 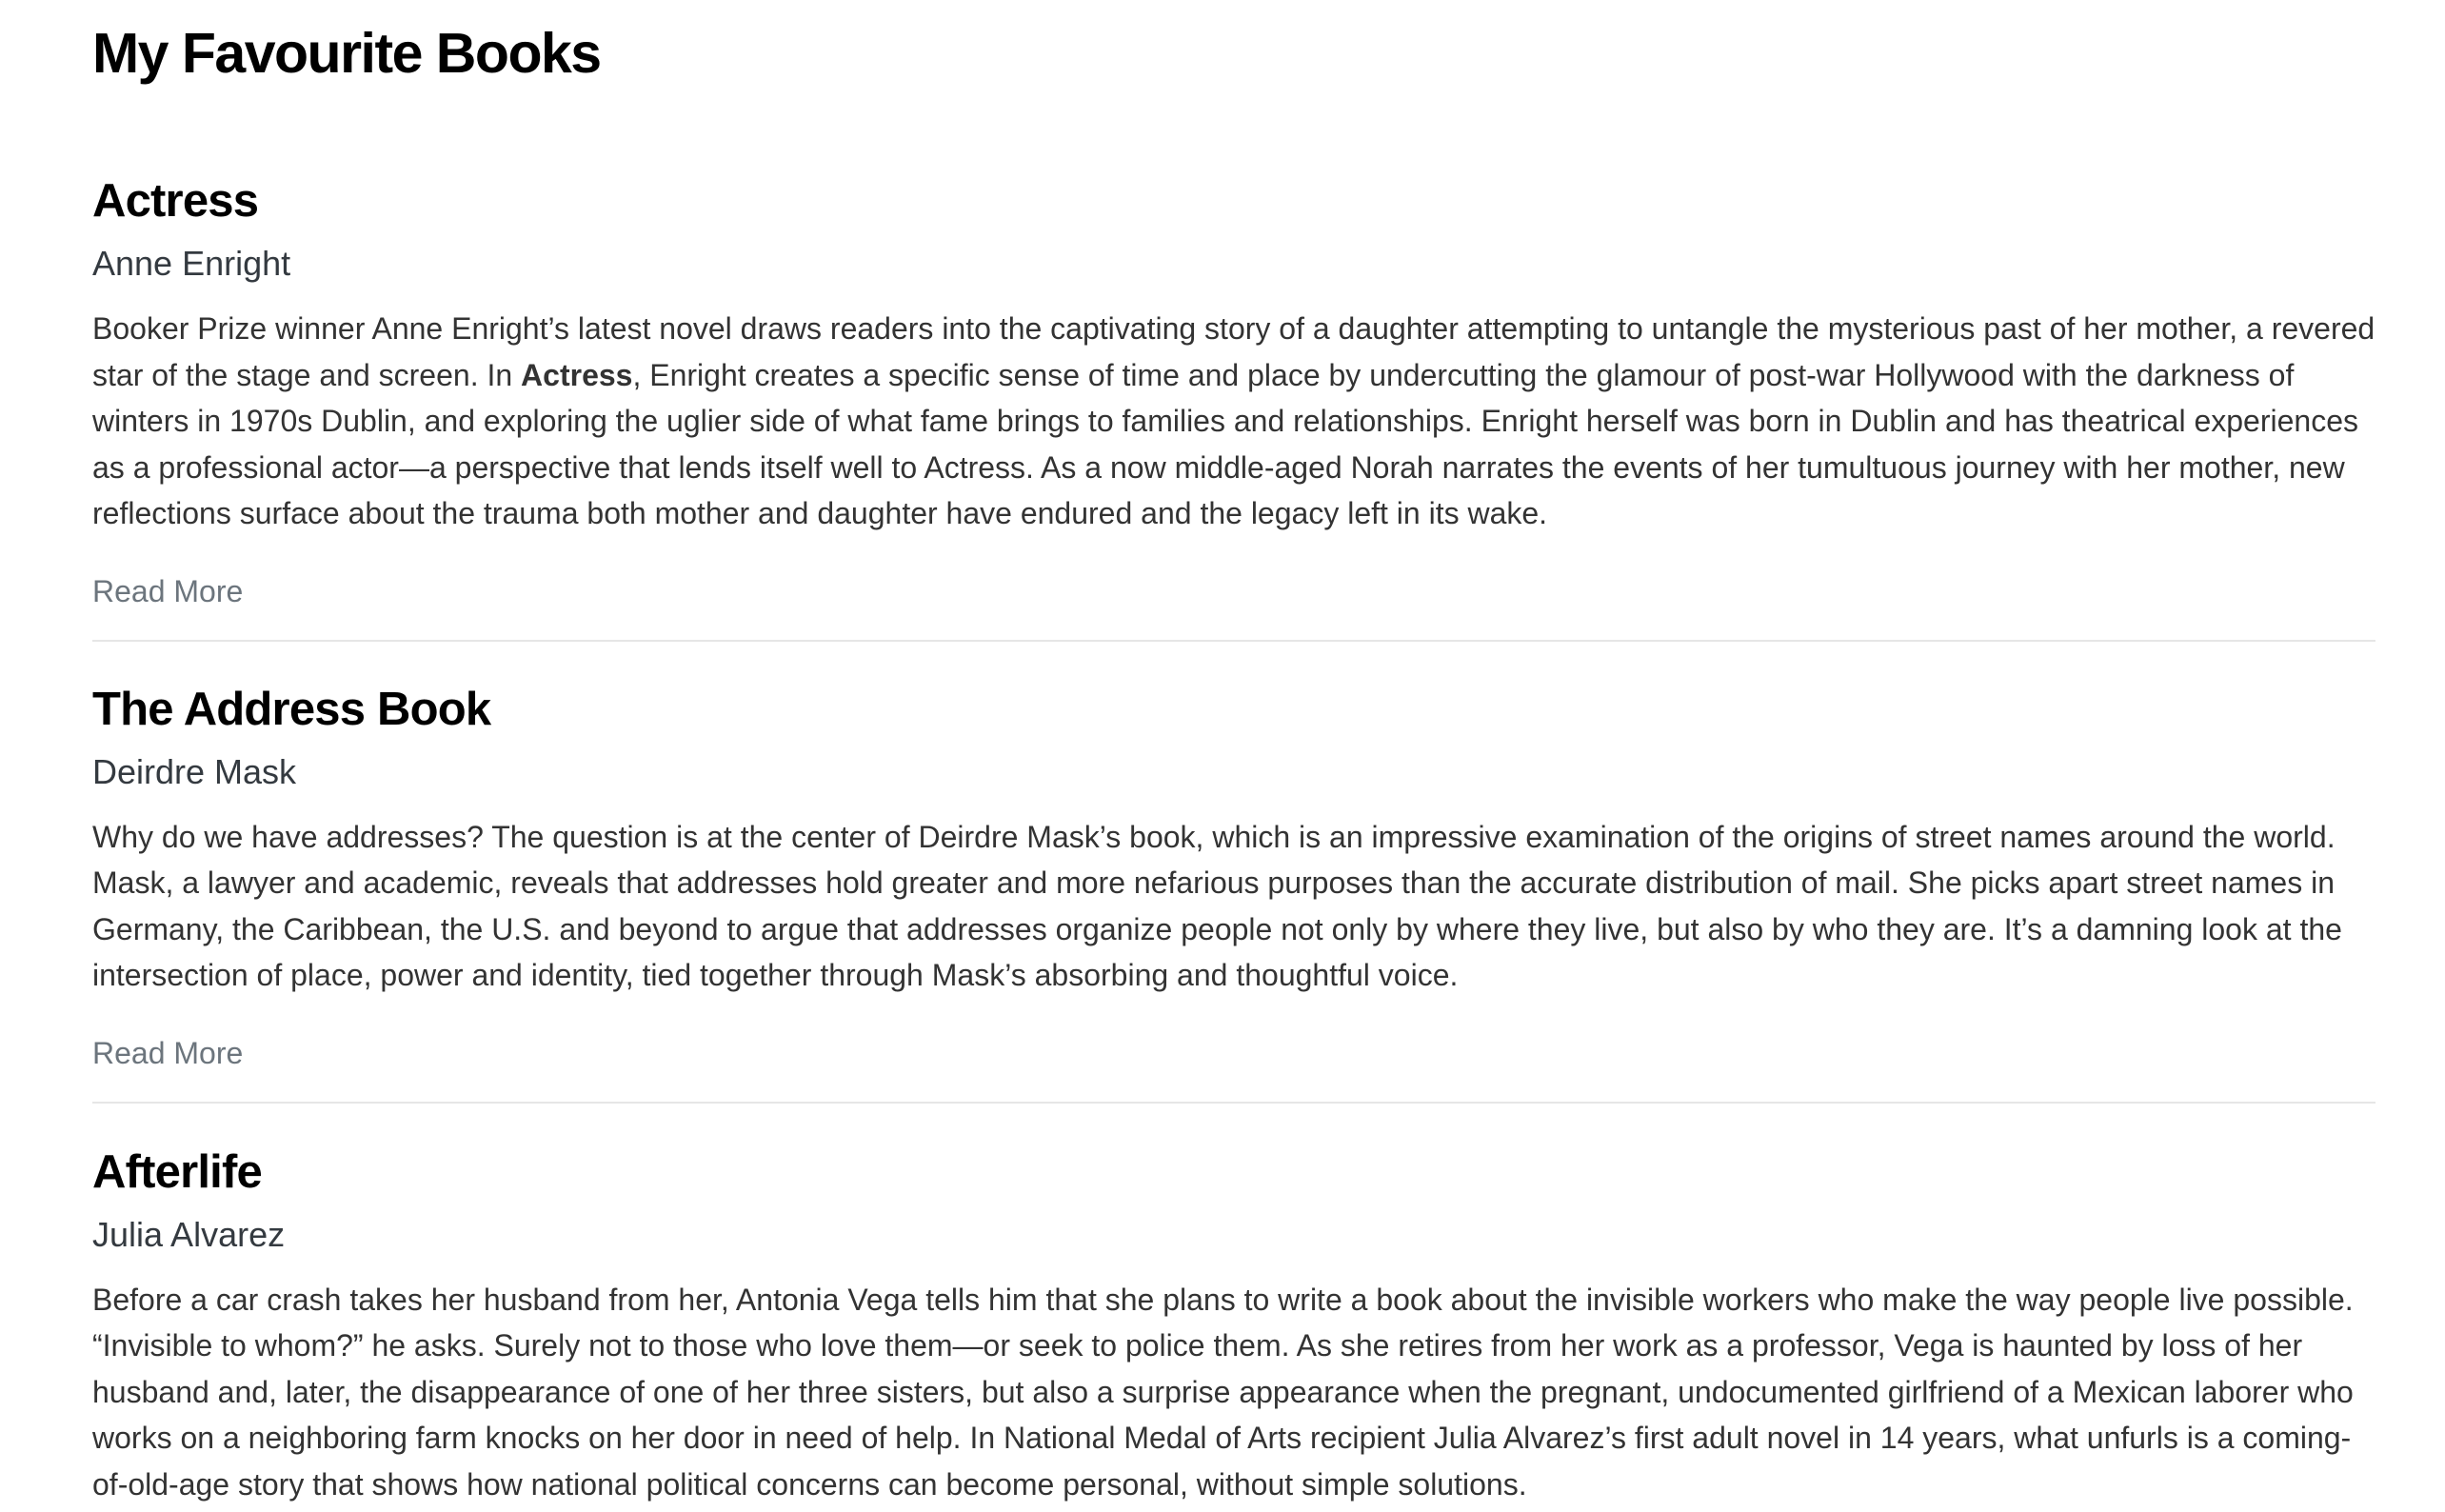 What do you see at coordinates (291, 709) in the screenshot?
I see `book-title: The Address Book` at bounding box center [291, 709].